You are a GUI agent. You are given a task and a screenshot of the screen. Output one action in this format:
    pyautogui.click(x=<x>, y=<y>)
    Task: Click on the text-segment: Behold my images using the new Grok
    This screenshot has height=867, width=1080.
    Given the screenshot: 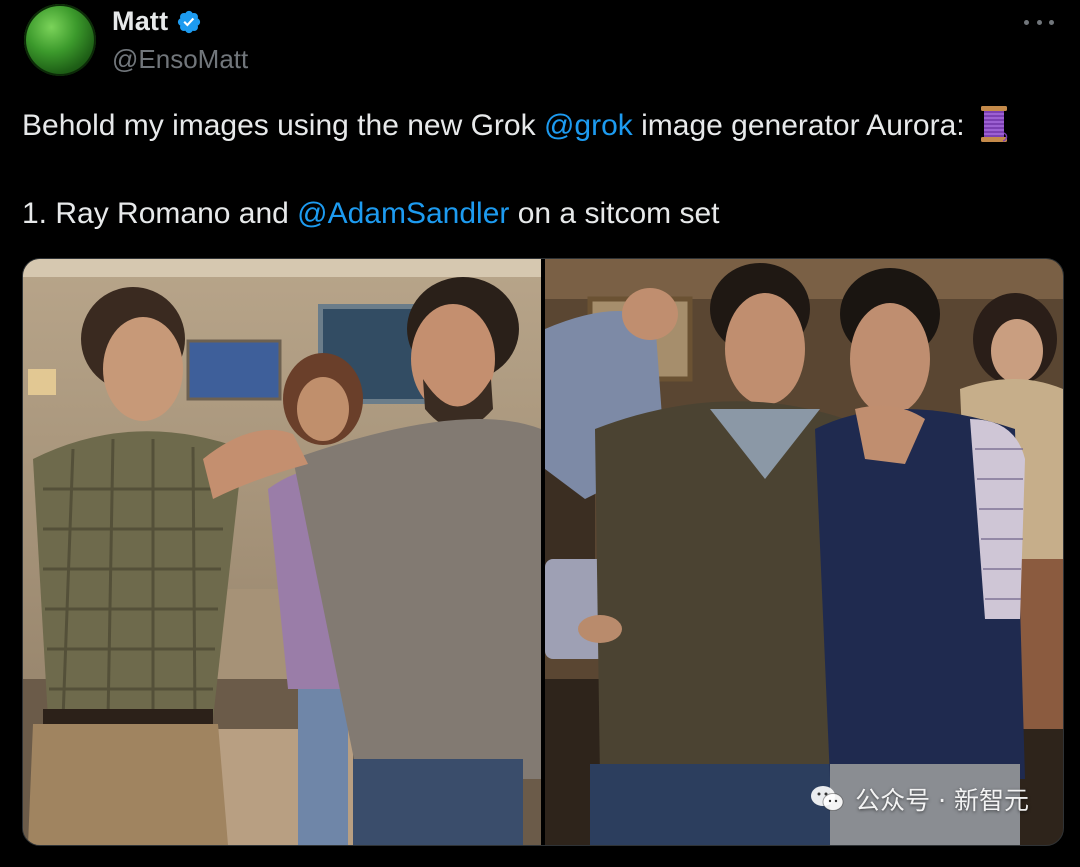 What is the action you would take?
    pyautogui.click(x=283, y=125)
    